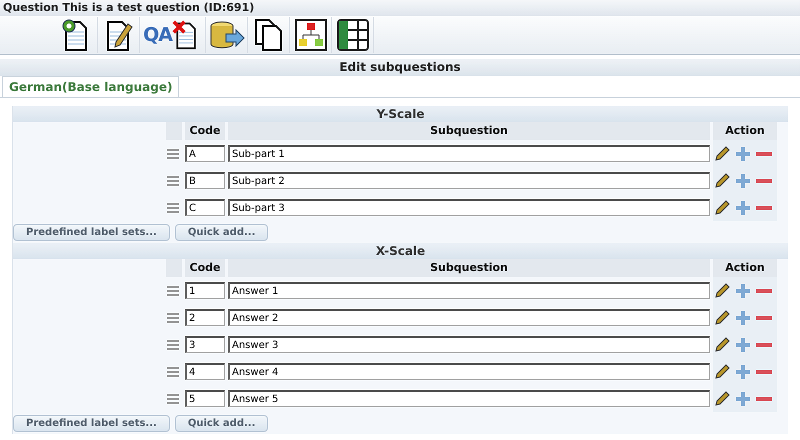 This screenshot has height=440, width=800. Describe the element at coordinates (400, 114) in the screenshot. I see `scale-title: Y-Scale` at that location.